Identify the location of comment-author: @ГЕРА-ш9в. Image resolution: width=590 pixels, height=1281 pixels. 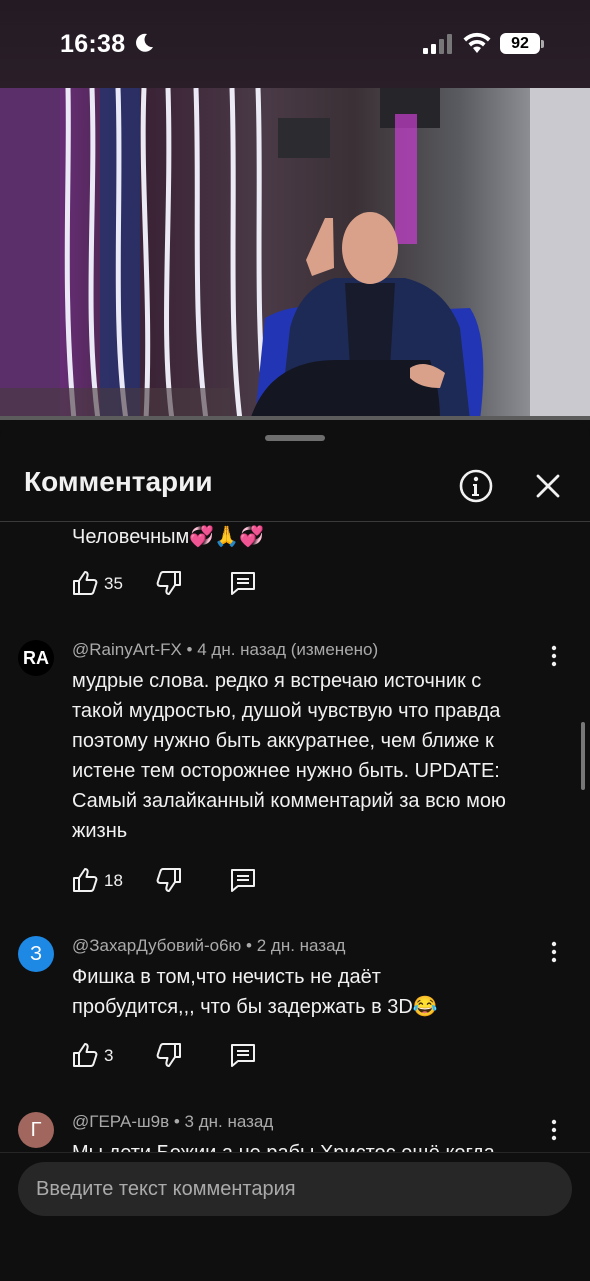
(120, 1121).